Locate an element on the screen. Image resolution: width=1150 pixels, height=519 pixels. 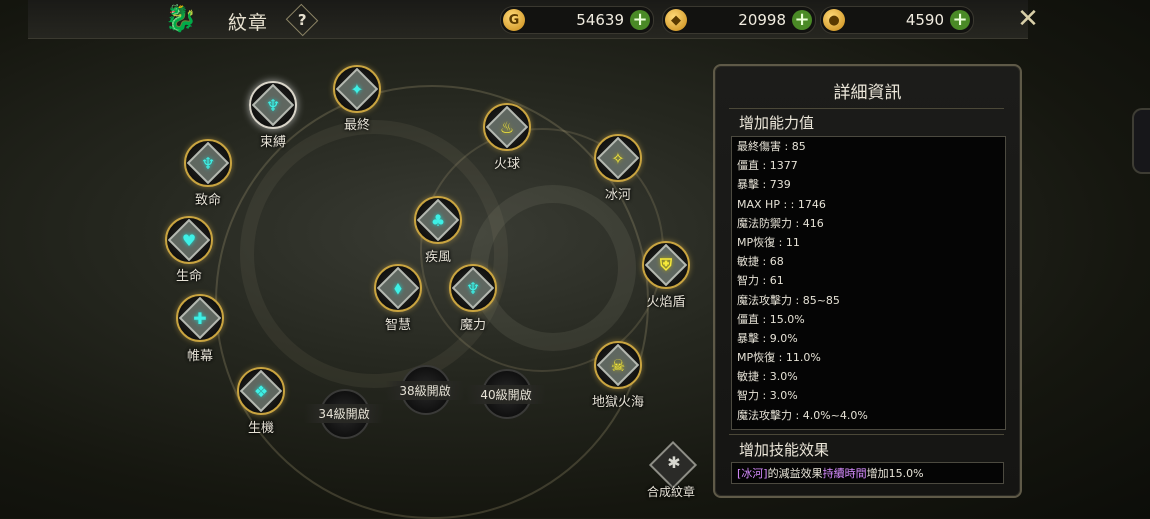
emblem-label: 魔力 is located at coordinates (473, 325).